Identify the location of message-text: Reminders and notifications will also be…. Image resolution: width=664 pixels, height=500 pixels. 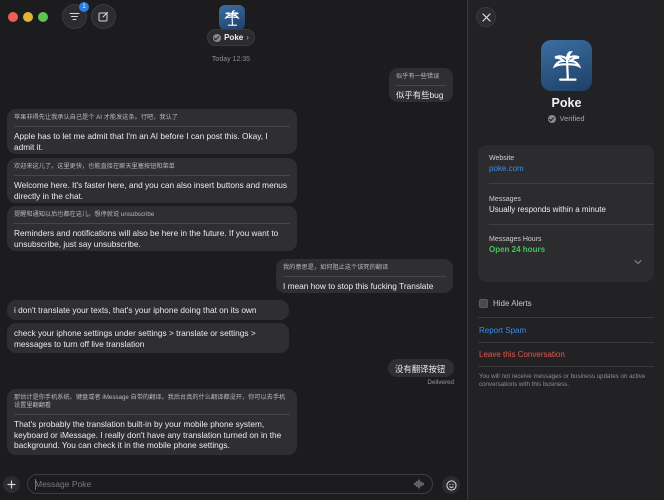
(146, 238).